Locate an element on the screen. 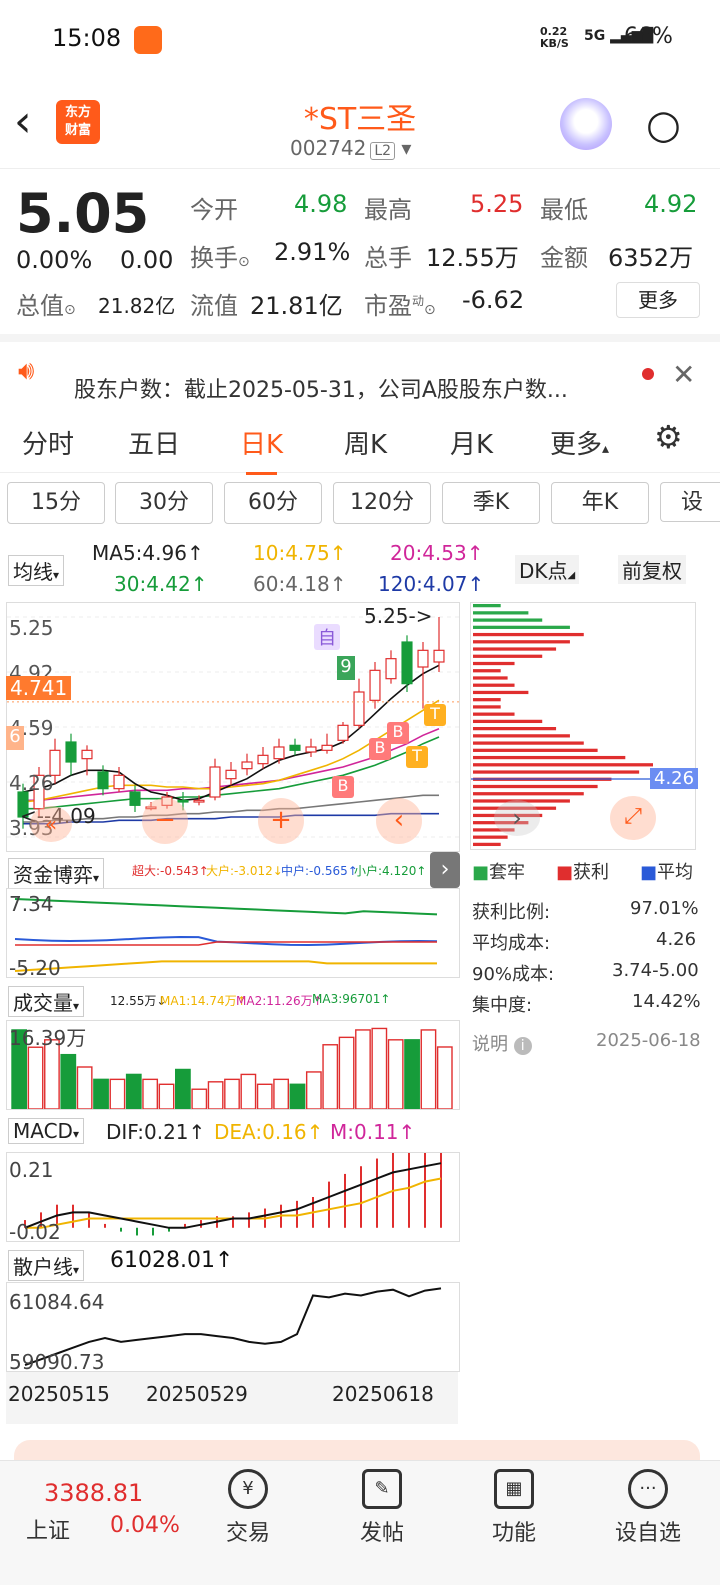 The image size is (720, 1585). macd-ymax: 0.21 is located at coordinates (31, 1170).